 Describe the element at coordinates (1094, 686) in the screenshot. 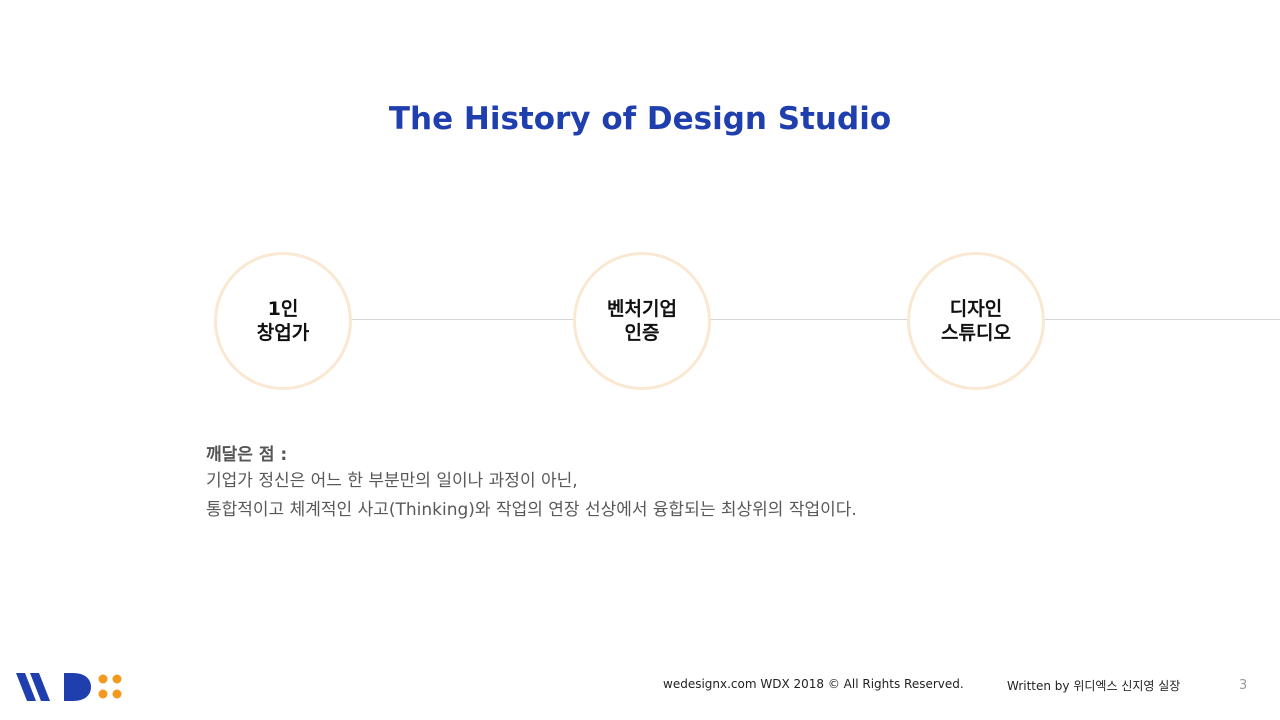

I see `footer-author: Written by 위디엑스 신지영 실장` at that location.